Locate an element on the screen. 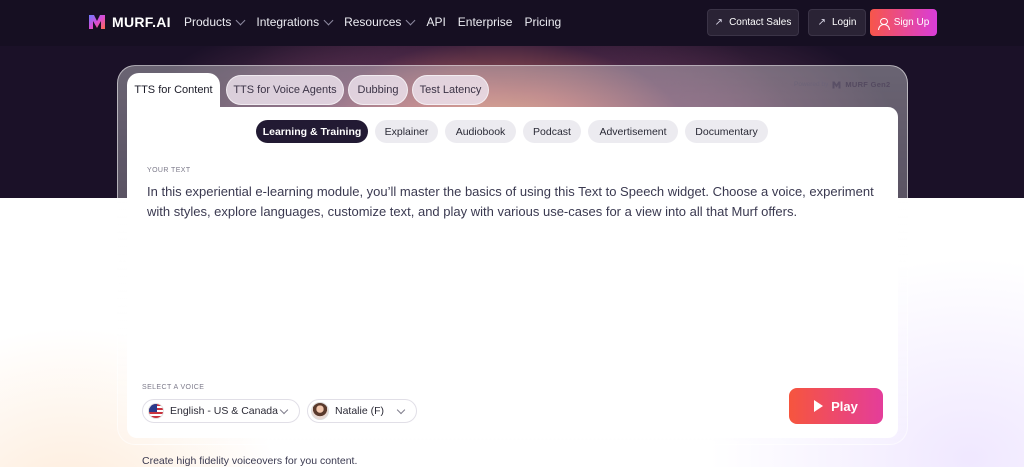 The image size is (1024, 467). powered-by-label: Powered by is located at coordinates (811, 84).